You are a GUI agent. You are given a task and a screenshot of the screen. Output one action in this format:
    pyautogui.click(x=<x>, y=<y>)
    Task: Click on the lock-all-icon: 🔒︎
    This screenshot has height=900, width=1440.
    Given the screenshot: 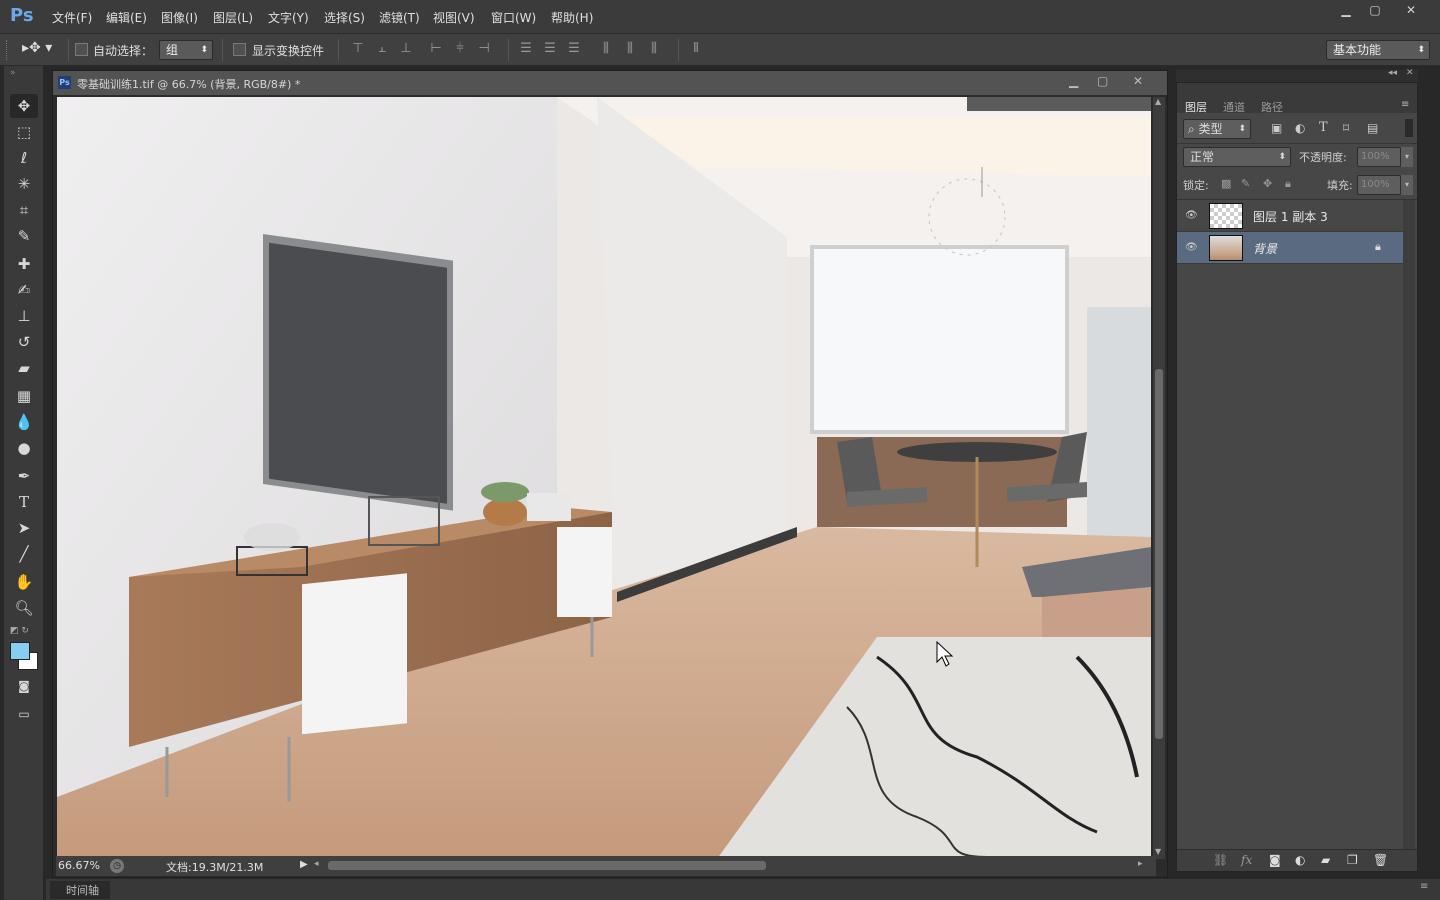 What is the action you would take?
    pyautogui.click(x=1288, y=184)
    